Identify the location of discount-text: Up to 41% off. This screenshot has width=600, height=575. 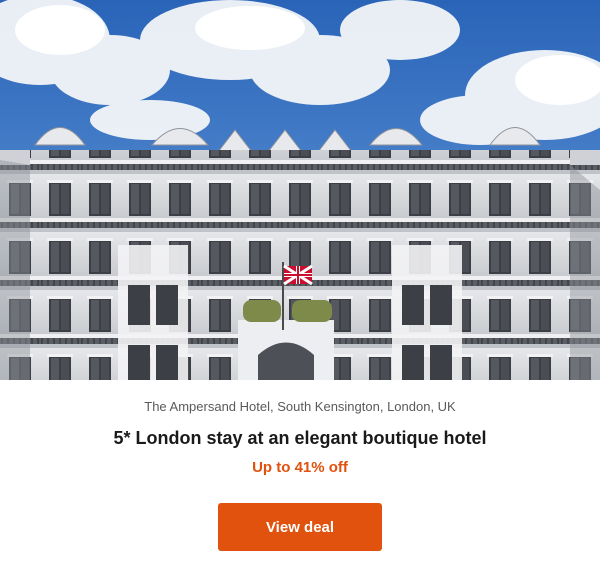
(300, 467).